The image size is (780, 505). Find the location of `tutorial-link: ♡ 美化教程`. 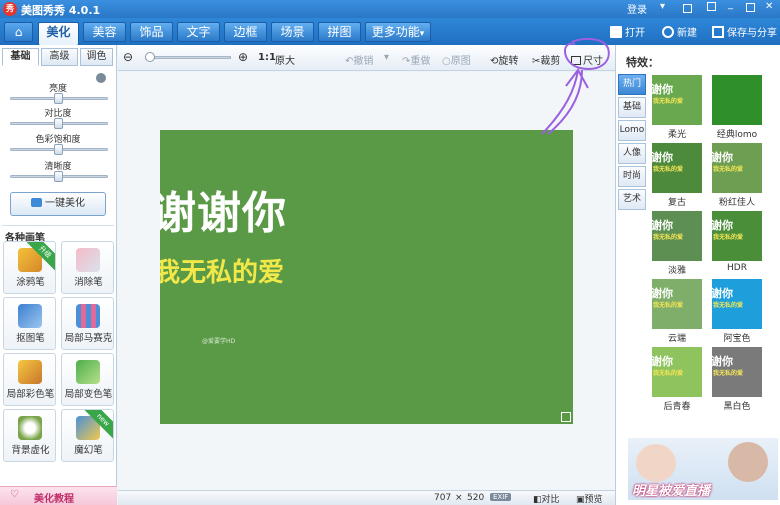

tutorial-link: ♡ 美化教程 is located at coordinates (58, 495).